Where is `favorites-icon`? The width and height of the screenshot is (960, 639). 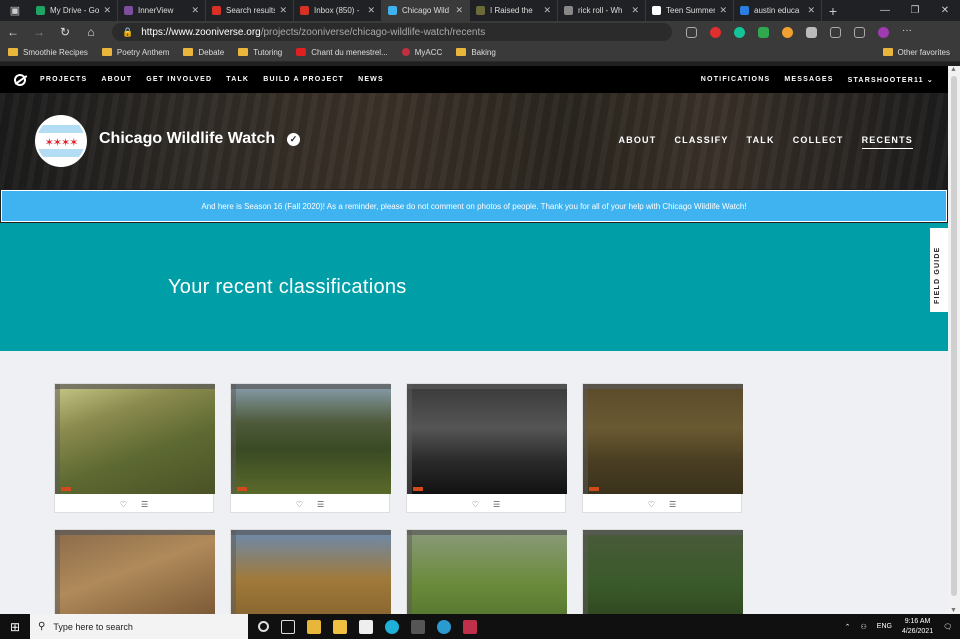
favorites-icon is located at coordinates (835, 32).